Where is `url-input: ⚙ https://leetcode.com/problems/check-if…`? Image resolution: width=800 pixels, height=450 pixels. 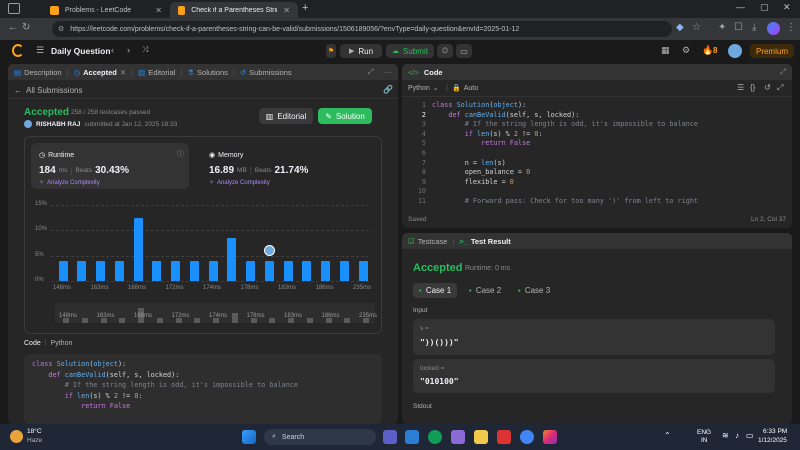
url-input: ⚙ https://leetcode.com/problems/check-if… is located at coordinates (362, 29).